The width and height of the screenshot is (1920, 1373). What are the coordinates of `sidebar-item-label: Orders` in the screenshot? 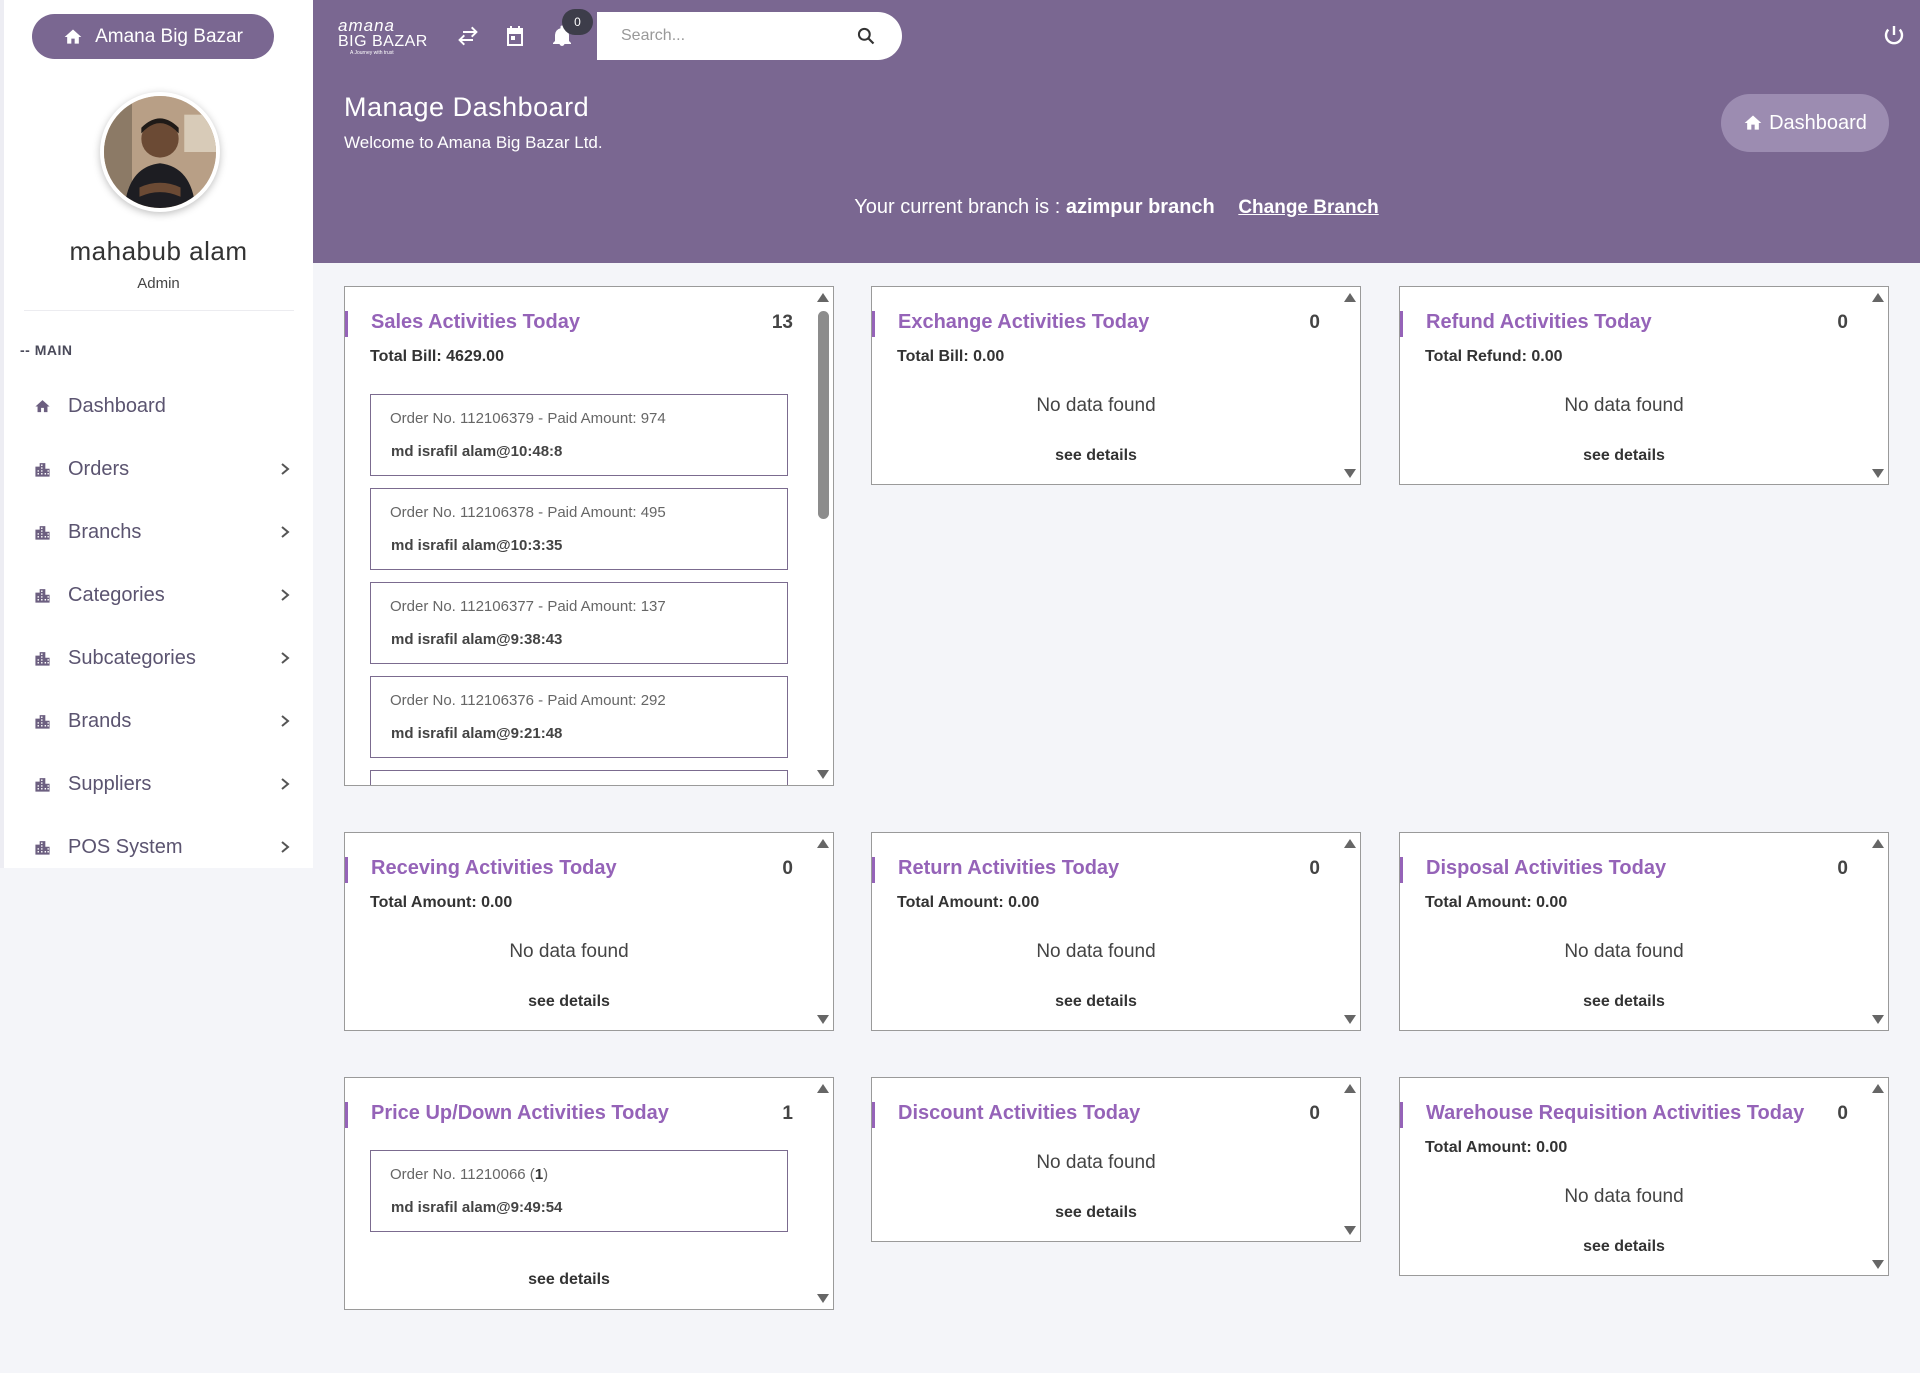 It's located at (99, 469).